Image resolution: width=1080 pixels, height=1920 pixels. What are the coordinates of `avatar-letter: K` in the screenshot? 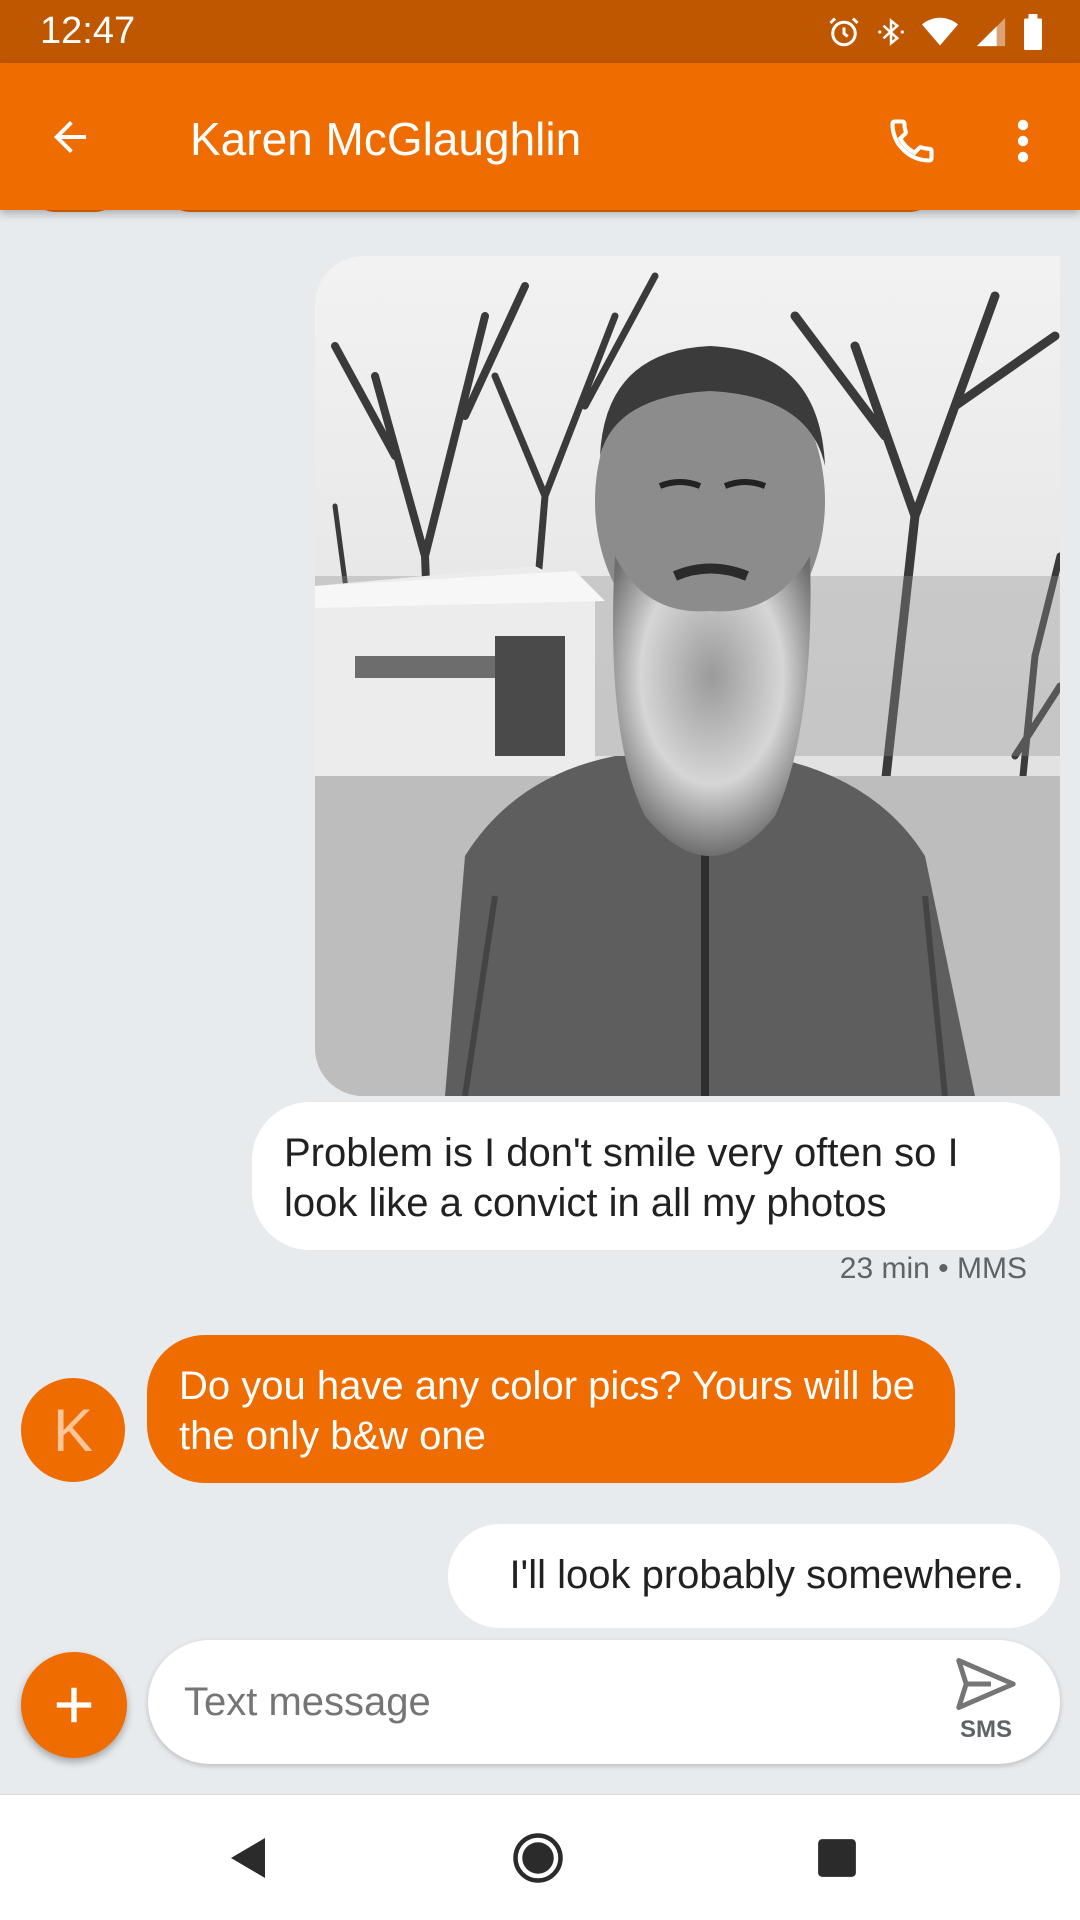 It's located at (73, 1430).